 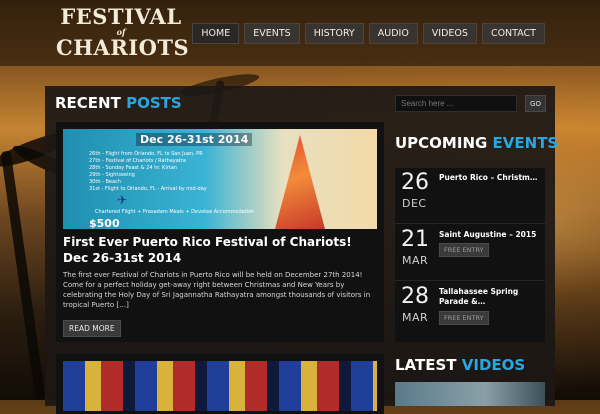 I want to click on post-card, so click(x=220, y=384).